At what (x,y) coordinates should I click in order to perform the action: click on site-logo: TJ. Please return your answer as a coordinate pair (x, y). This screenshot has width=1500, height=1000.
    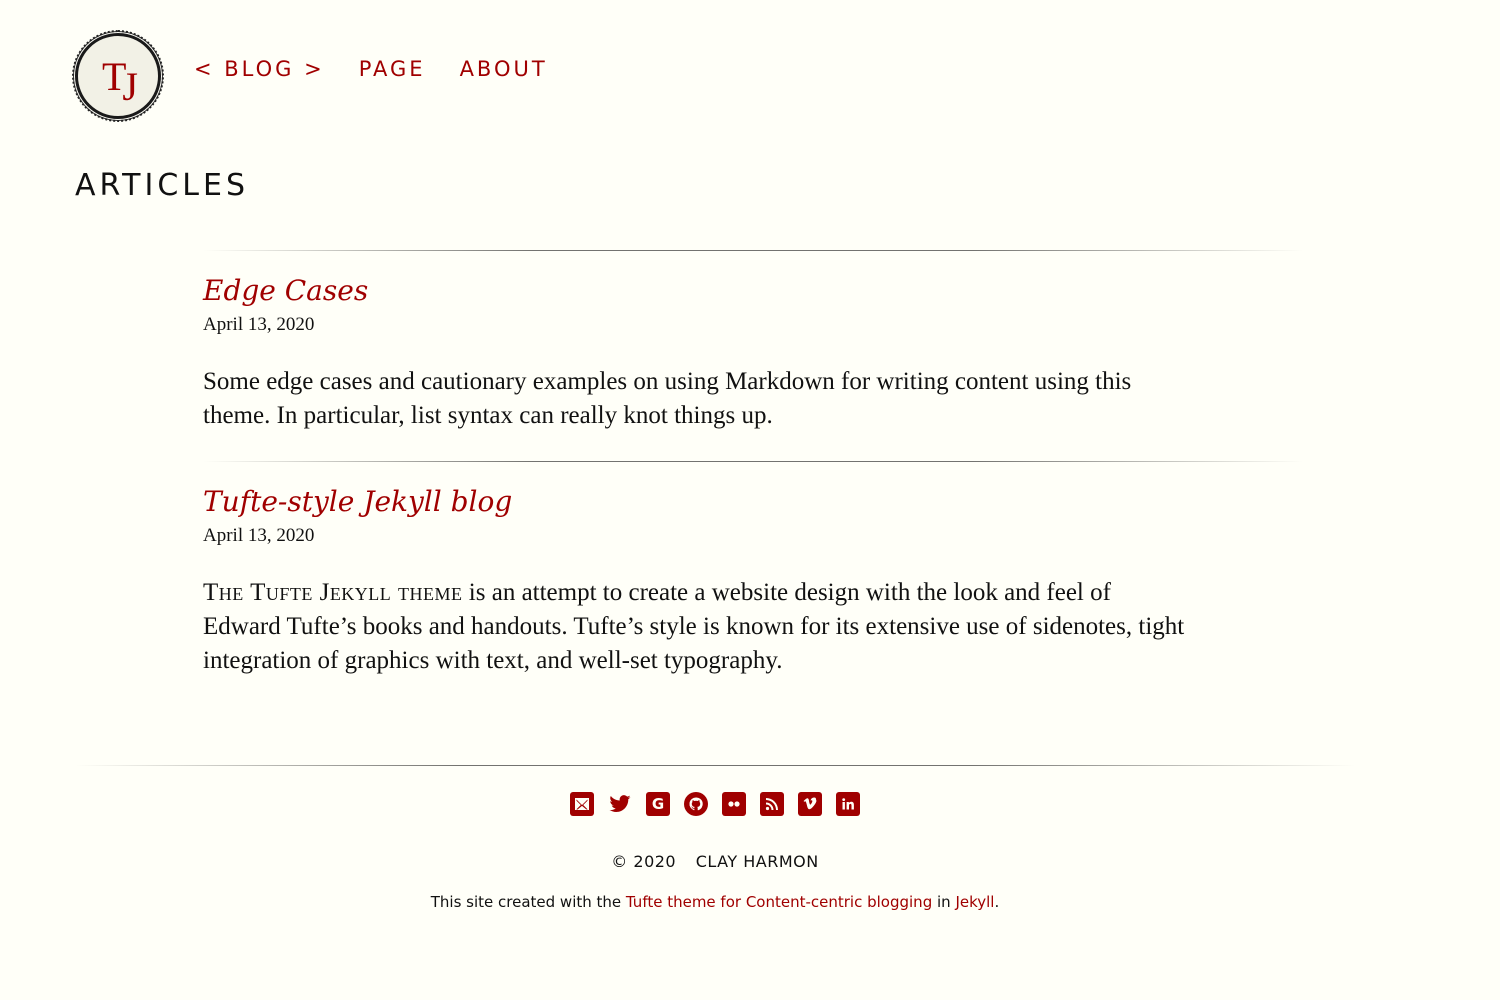
    Looking at the image, I should click on (118, 76).